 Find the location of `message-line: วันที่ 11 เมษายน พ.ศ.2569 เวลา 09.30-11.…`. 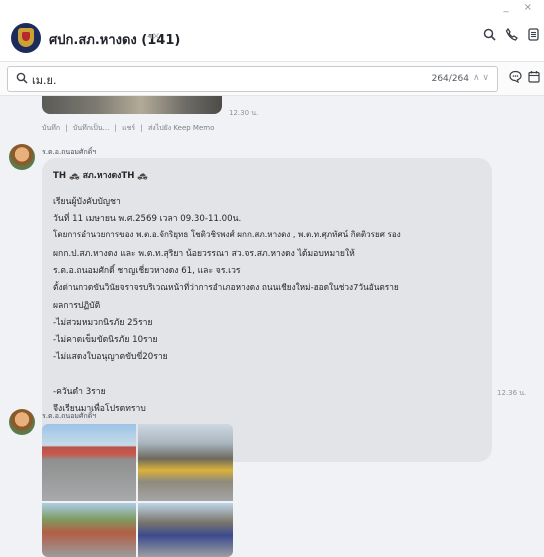

message-line: วันที่ 11 เมษายน พ.ศ.2569 เวลา 09.30-11.… is located at coordinates (147, 219).